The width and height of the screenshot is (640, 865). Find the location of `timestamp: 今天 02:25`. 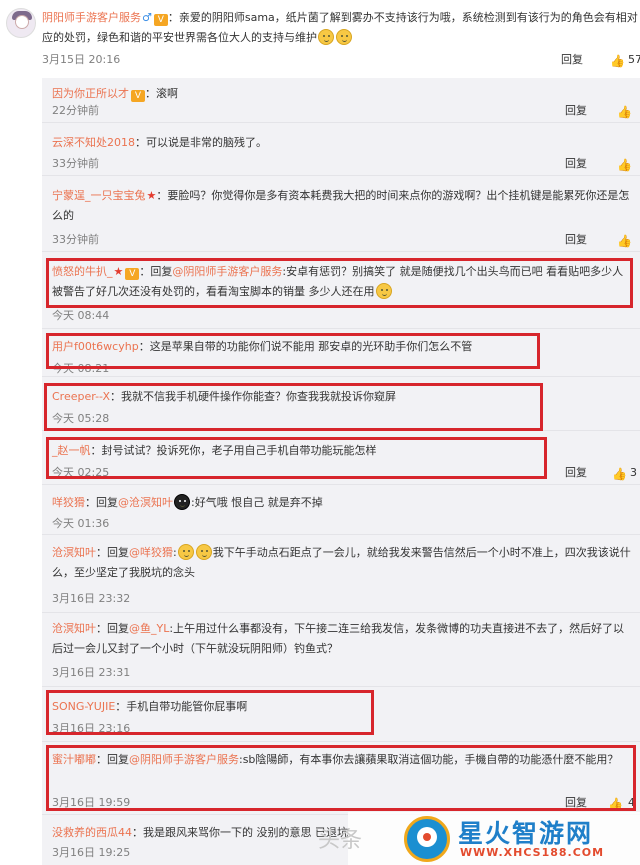

timestamp: 今天 02:25 is located at coordinates (81, 472).